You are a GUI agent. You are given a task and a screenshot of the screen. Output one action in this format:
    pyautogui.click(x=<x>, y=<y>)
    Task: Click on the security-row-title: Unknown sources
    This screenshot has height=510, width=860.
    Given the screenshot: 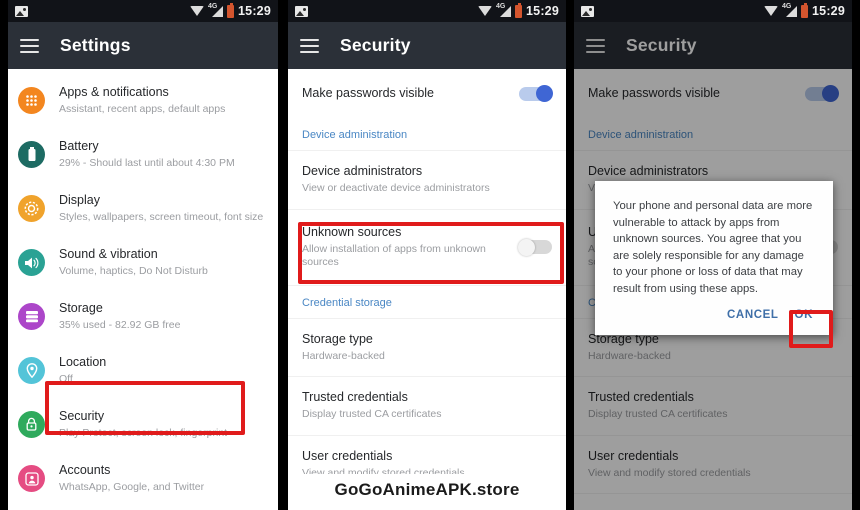 What is the action you would take?
    pyautogui.click(x=352, y=231)
    